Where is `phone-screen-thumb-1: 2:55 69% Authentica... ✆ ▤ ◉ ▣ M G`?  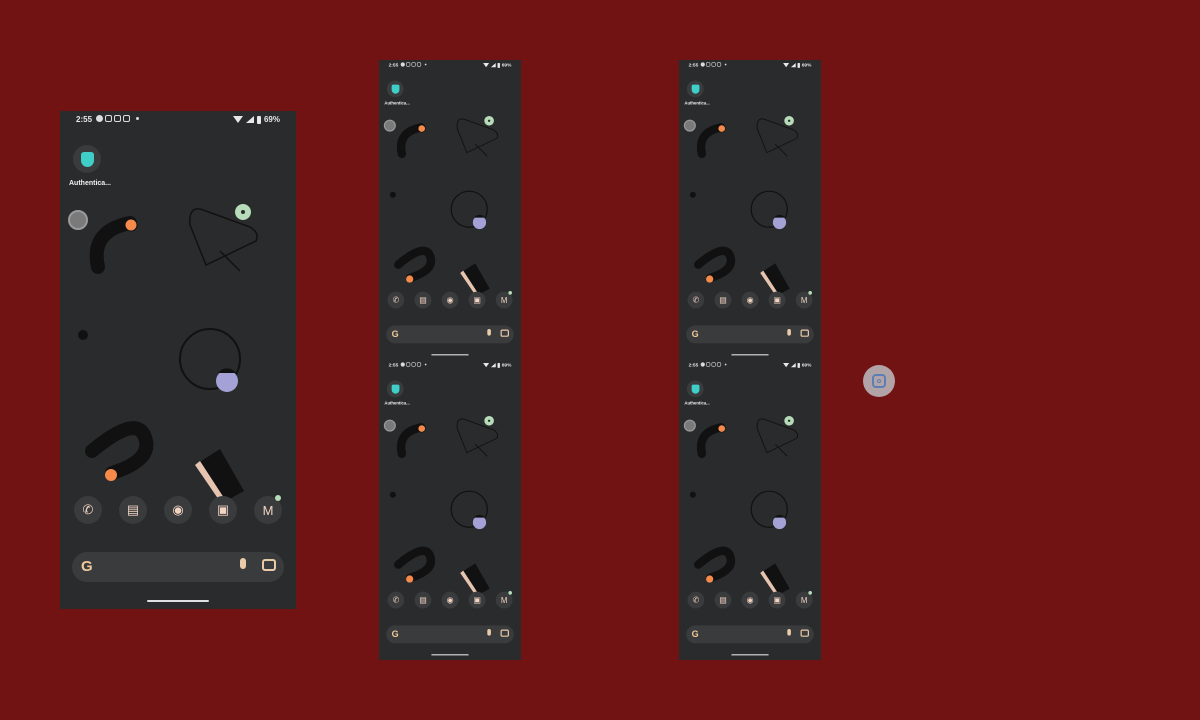
phone-screen-thumb-1: 2:55 69% Authentica... ✆ ▤ ◉ ▣ M G is located at coordinates (450, 210).